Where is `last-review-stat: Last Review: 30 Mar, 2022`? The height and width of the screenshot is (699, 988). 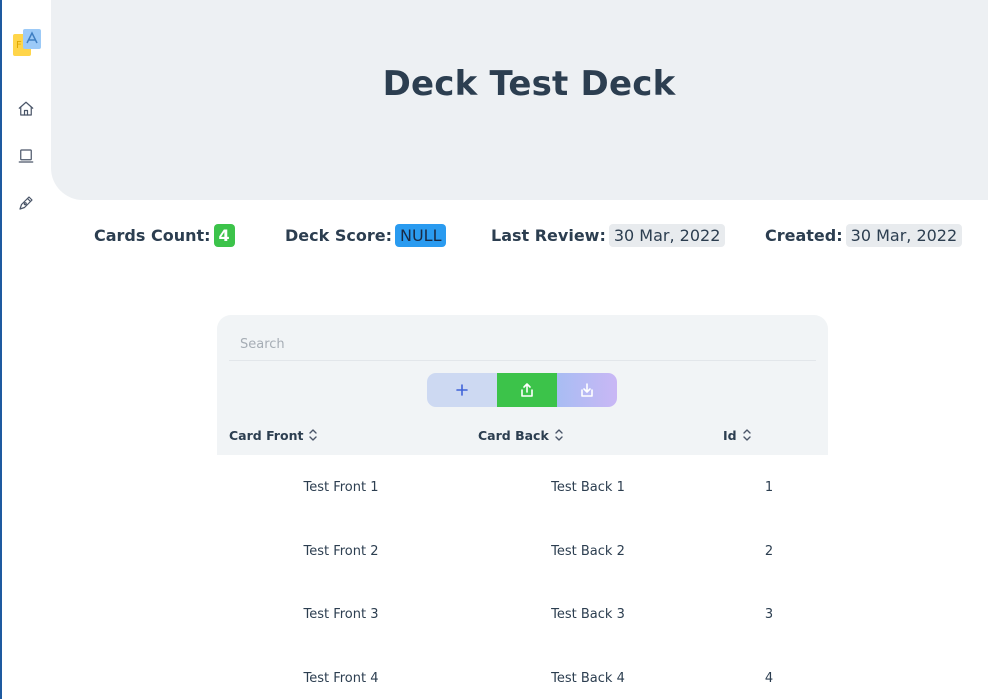
last-review-stat: Last Review: 30 Mar, 2022 is located at coordinates (608, 235).